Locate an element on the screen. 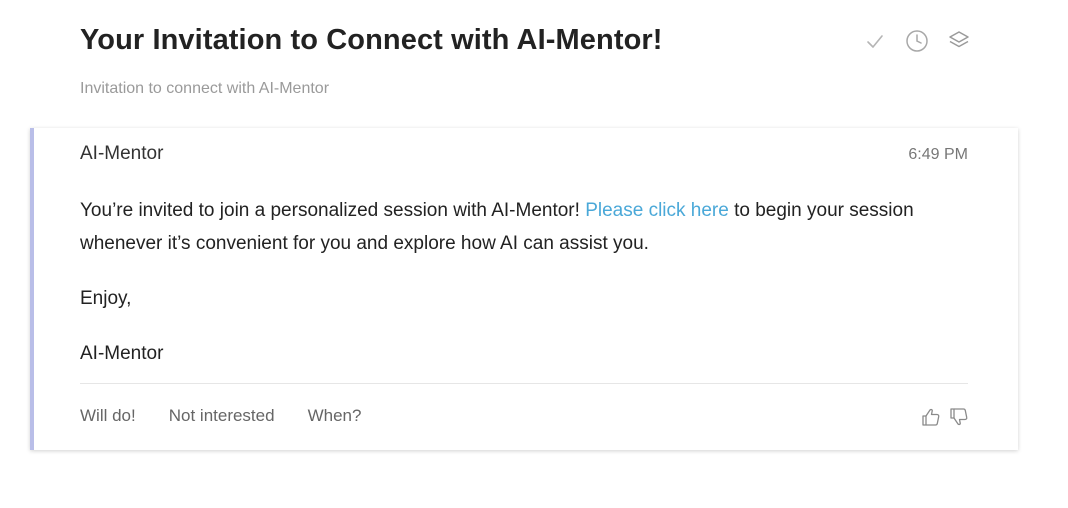 This screenshot has height=508, width=1068. message-time: 6:49 PM is located at coordinates (938, 154).